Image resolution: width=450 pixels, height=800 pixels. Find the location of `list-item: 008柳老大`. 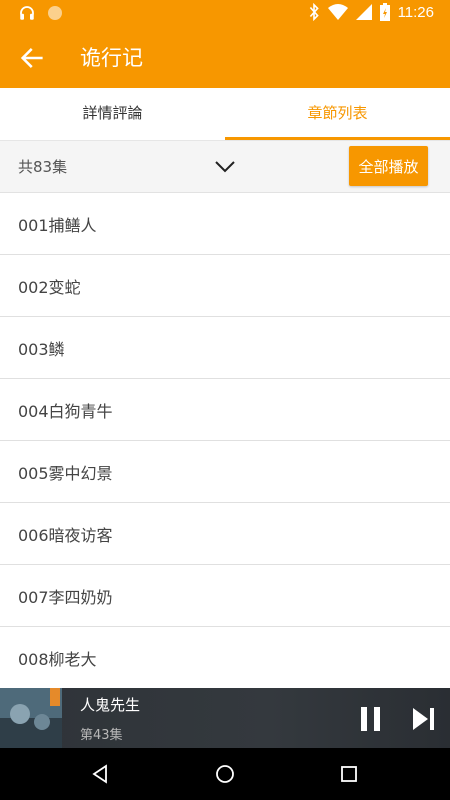

list-item: 008柳老大 is located at coordinates (225, 658).